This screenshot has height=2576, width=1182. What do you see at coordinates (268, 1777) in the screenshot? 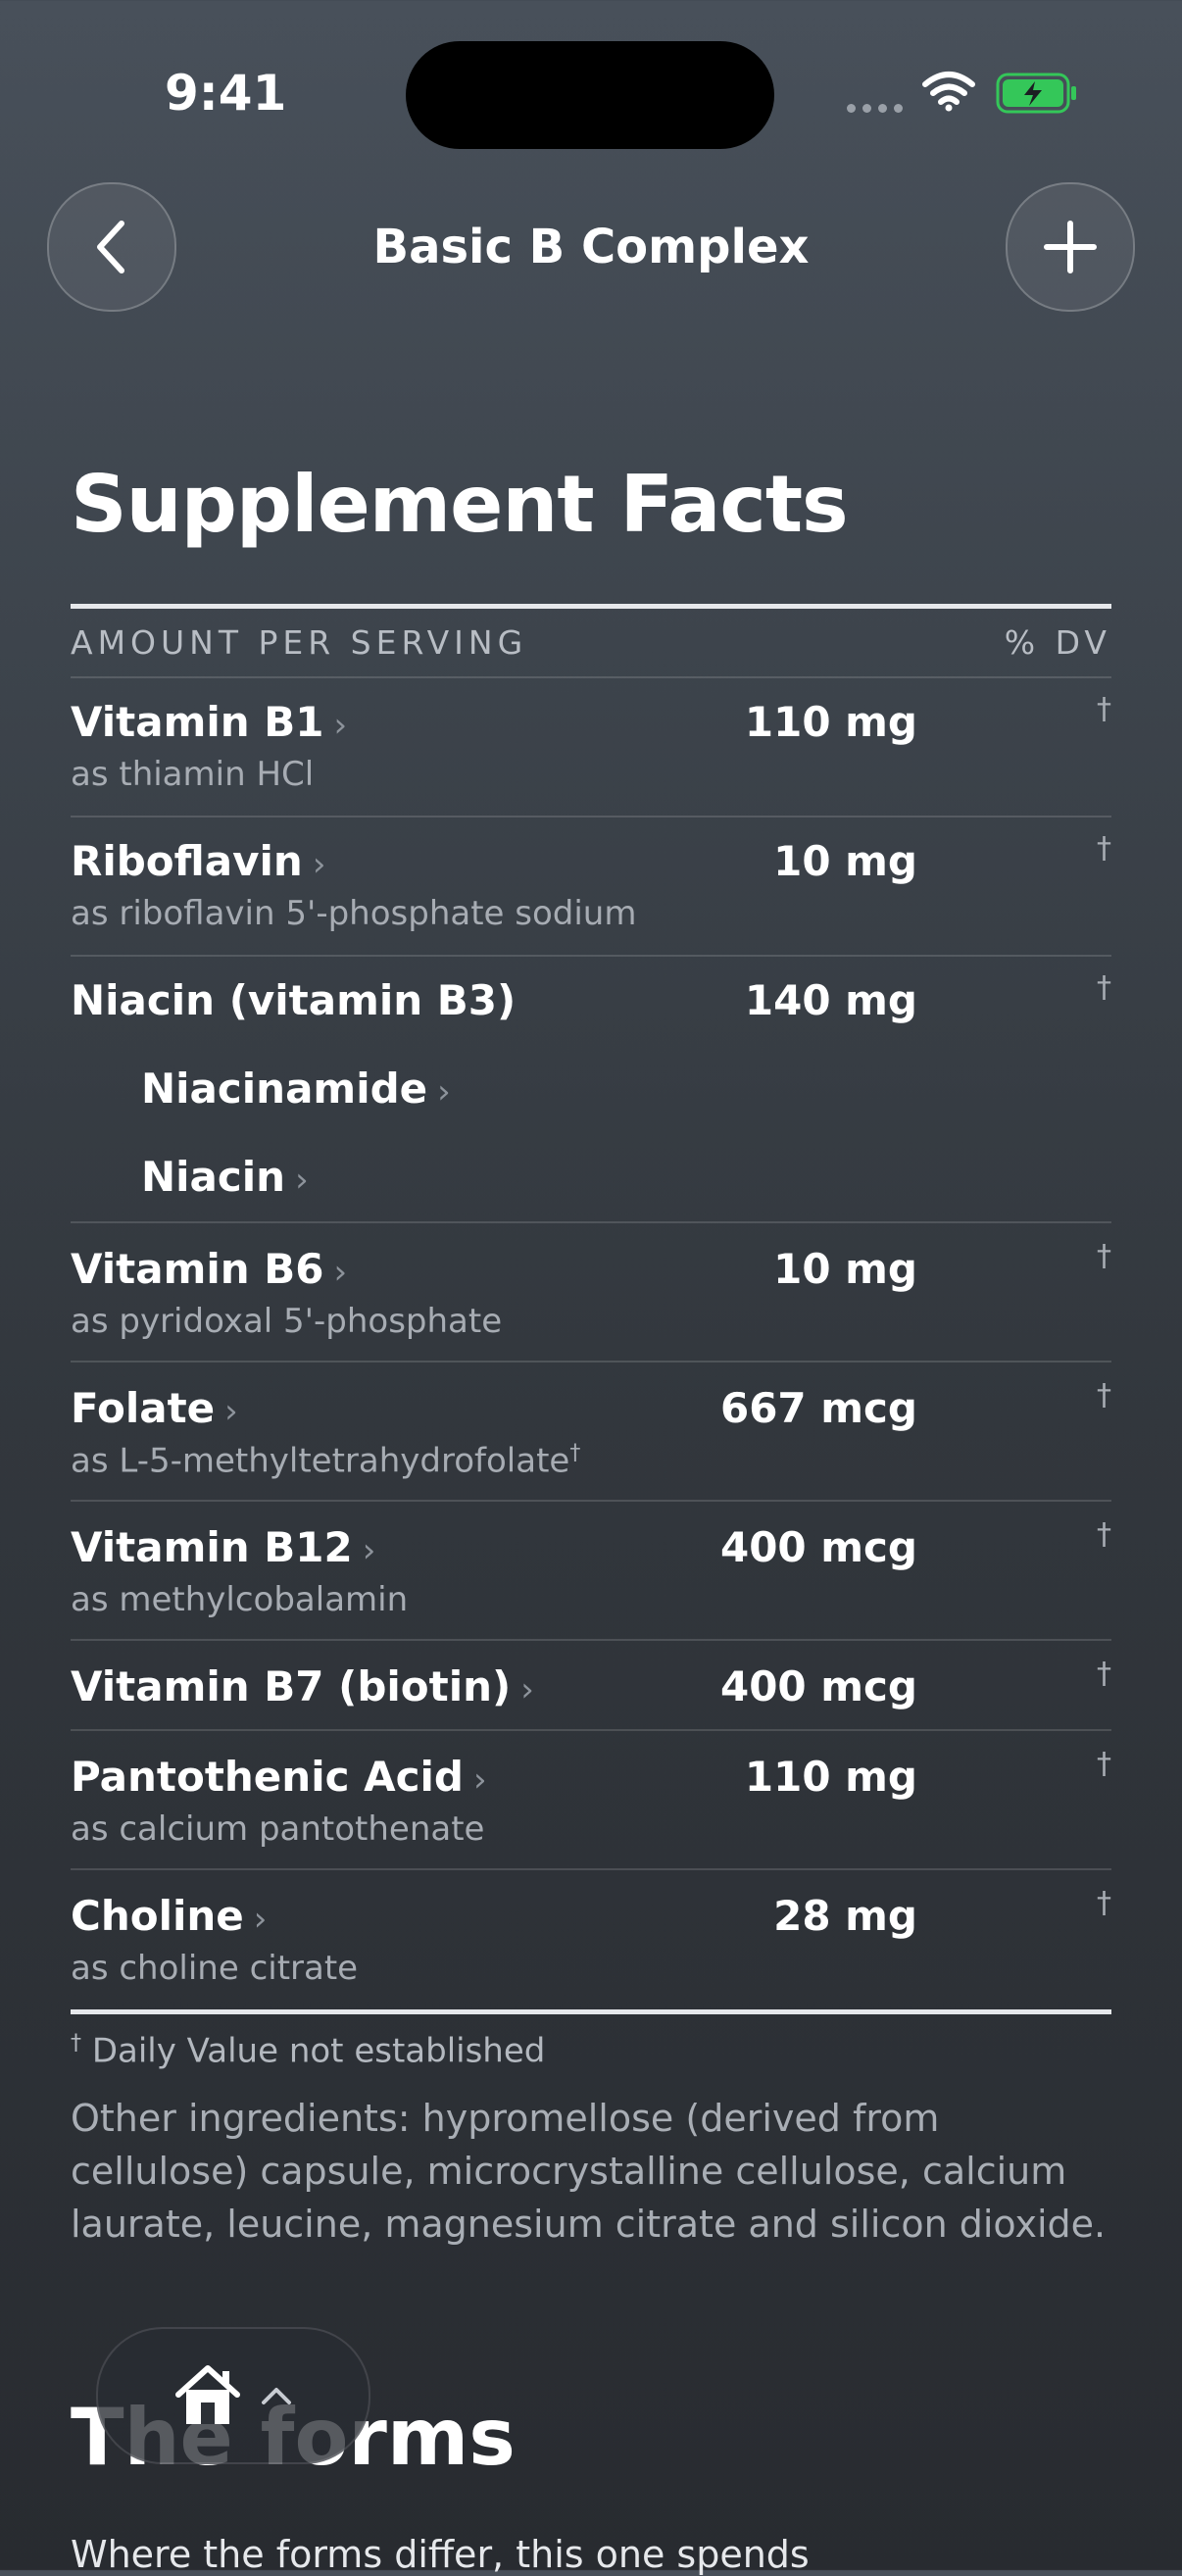
I see `nutrient-name-text: Pantothenic Acid` at bounding box center [268, 1777].